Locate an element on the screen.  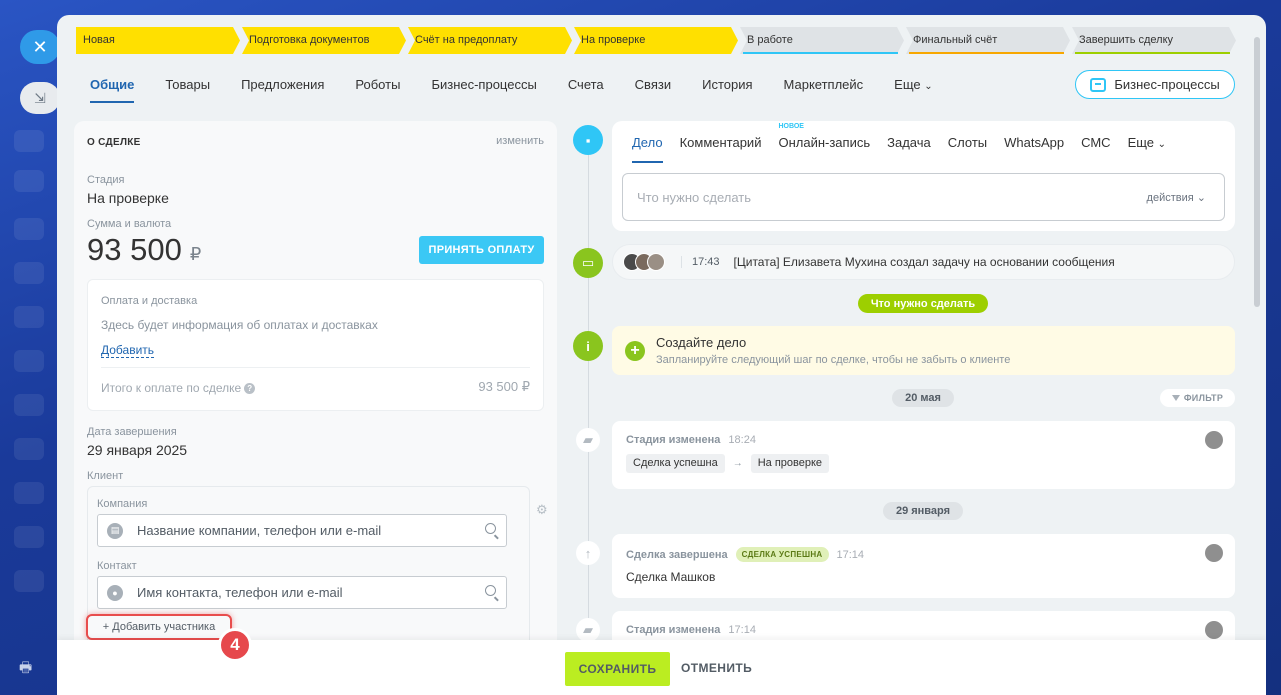
history-title-text: Сделка завершена is located at coordinates (677, 554).